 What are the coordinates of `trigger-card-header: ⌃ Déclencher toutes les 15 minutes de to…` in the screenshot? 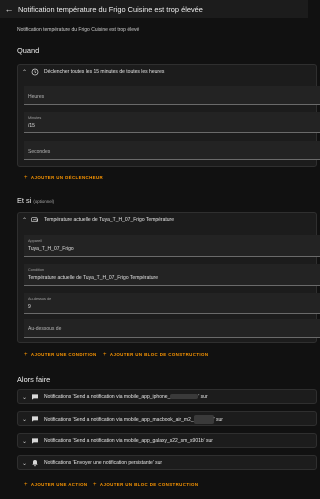 It's located at (167, 72).